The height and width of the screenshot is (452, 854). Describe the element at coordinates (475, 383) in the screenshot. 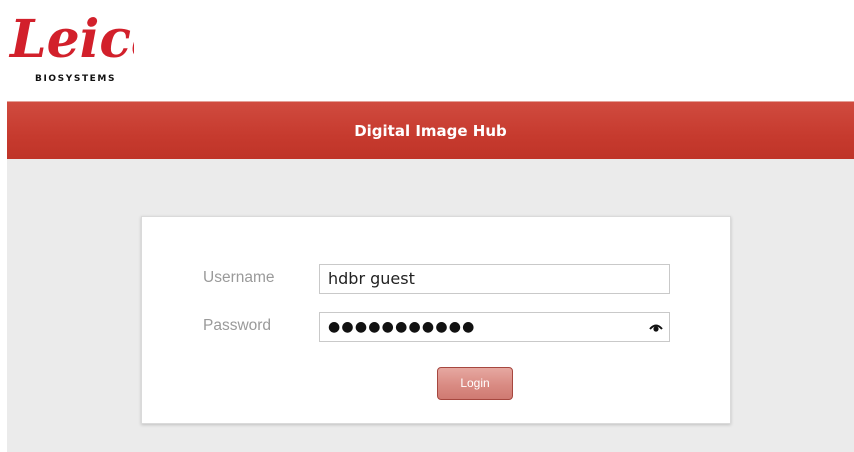

I see `login-button: Login` at that location.